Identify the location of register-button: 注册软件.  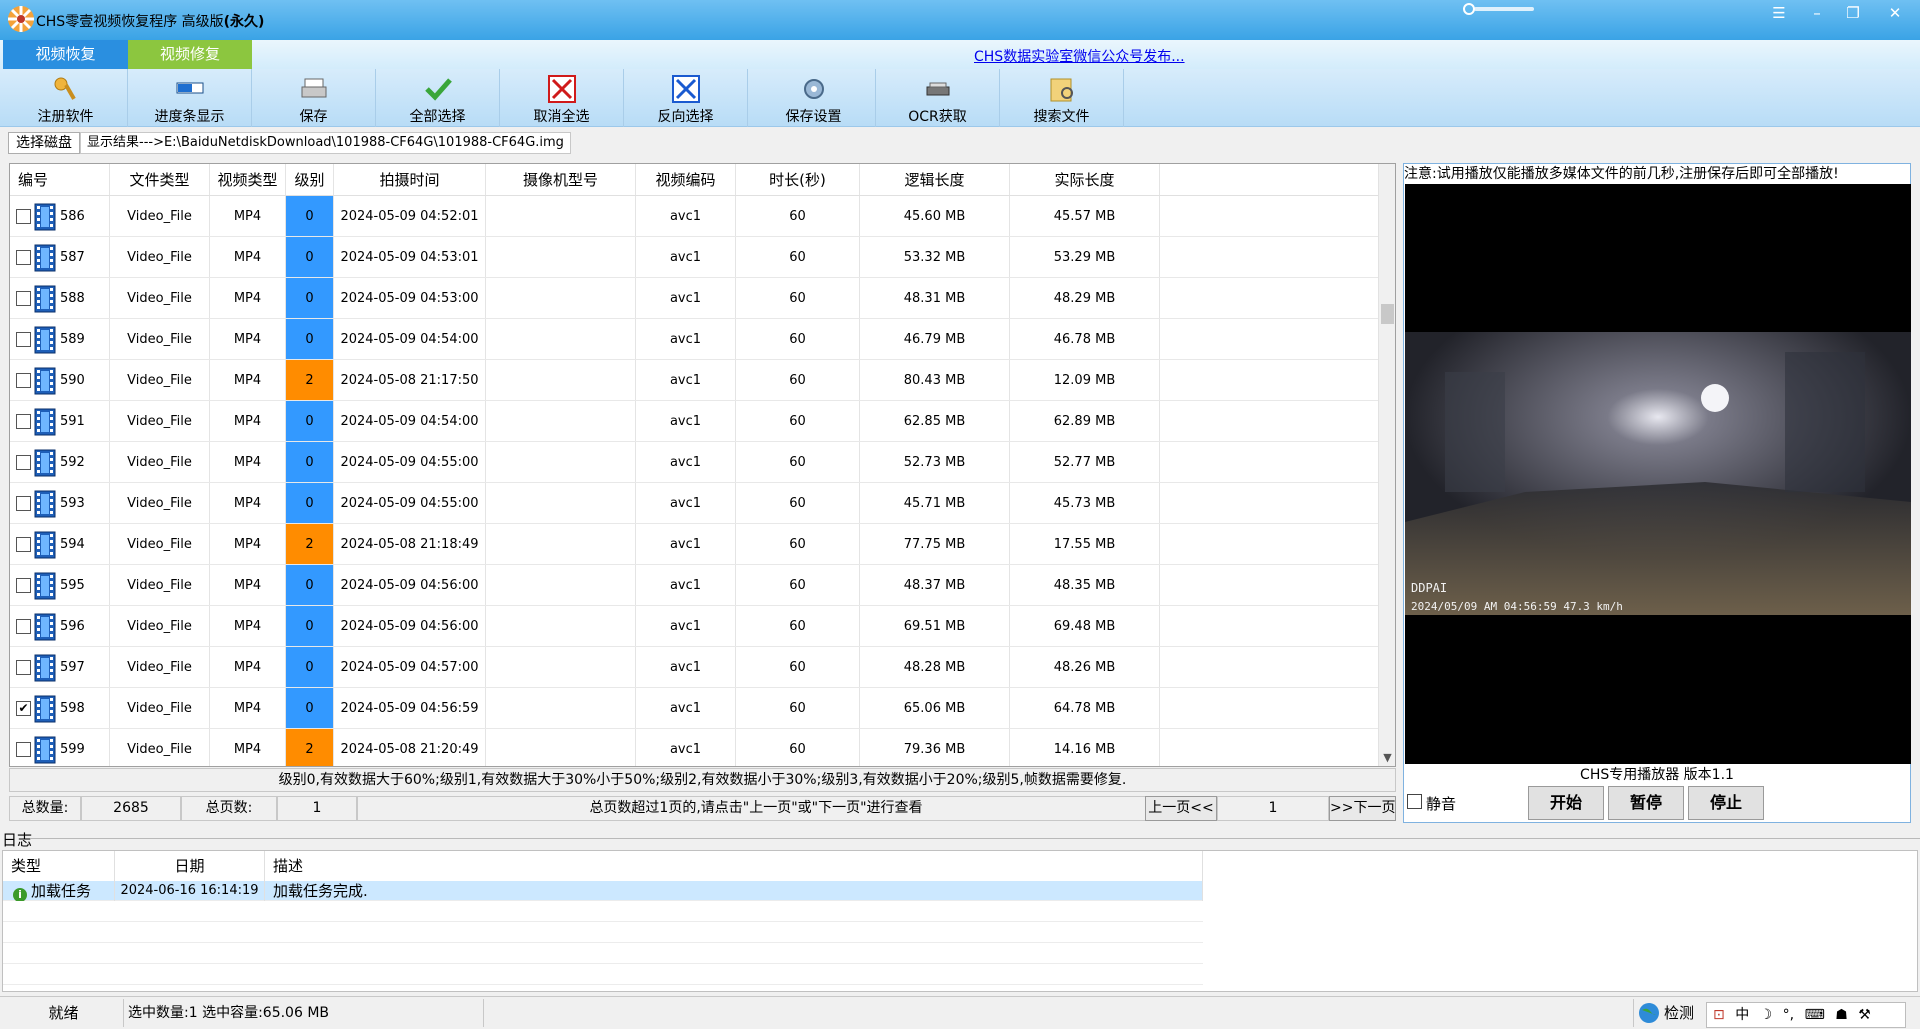
(66, 98).